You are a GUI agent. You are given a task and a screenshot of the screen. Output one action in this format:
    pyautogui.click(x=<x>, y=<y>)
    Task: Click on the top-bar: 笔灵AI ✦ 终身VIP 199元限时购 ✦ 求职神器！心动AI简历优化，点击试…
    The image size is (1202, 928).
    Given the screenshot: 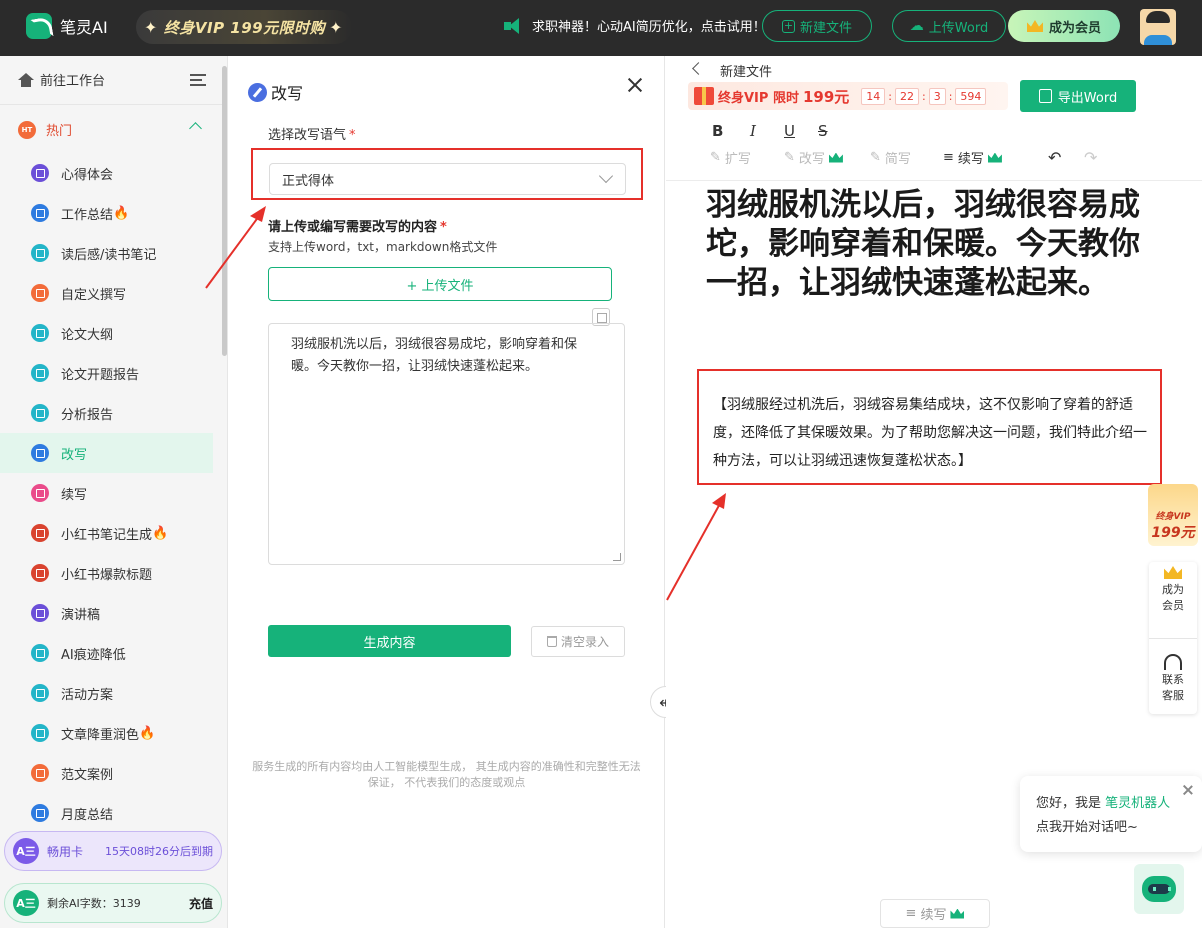 What is the action you would take?
    pyautogui.click(x=601, y=28)
    